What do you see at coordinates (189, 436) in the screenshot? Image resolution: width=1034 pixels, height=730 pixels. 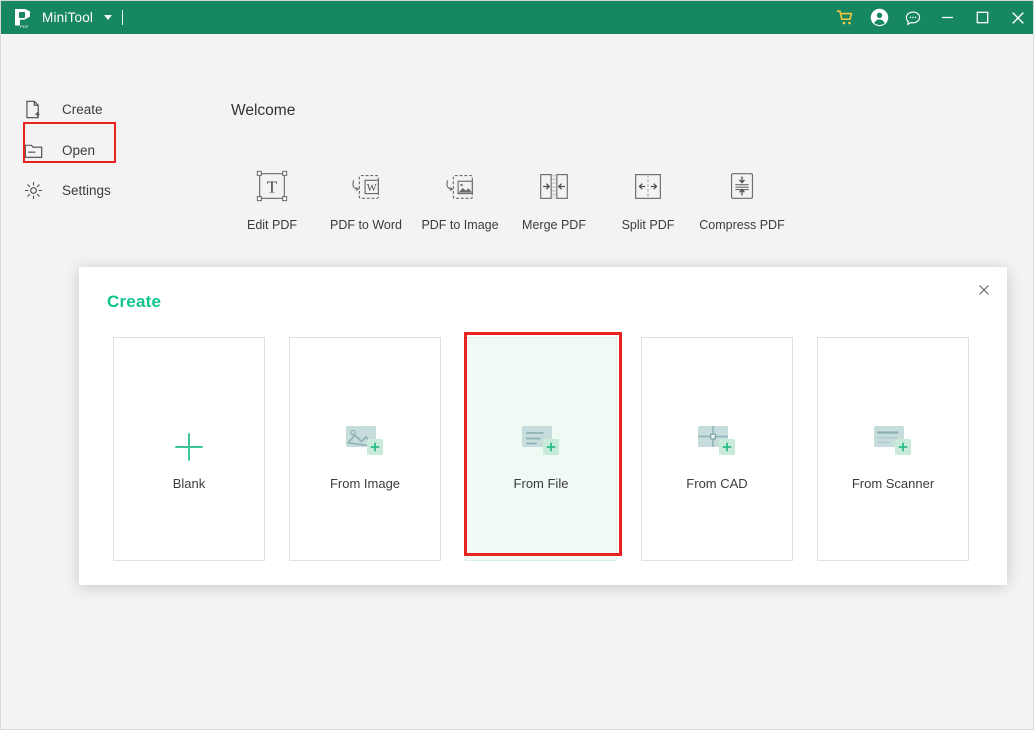 I see `plus-icon` at bounding box center [189, 436].